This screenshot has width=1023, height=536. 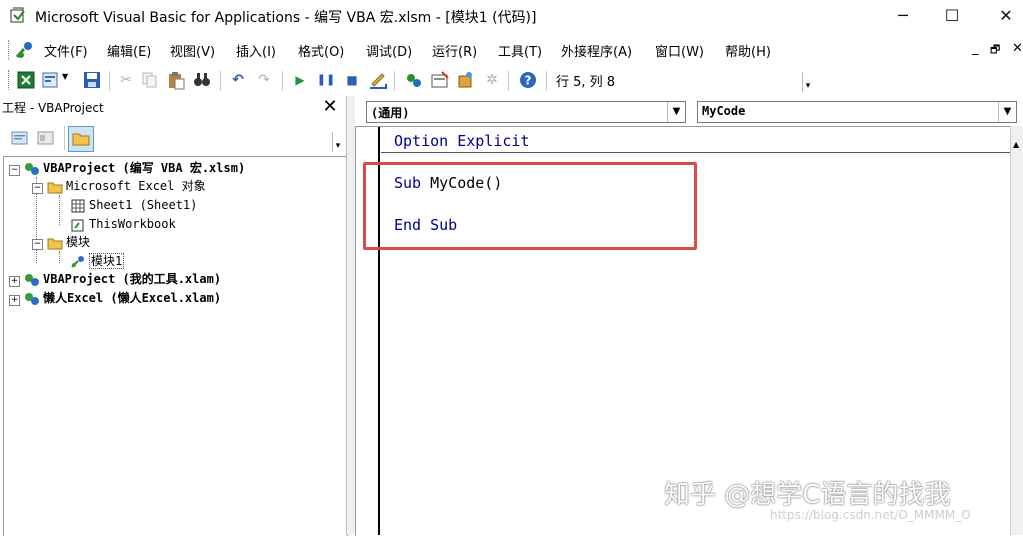 I want to click on menu-edit: 编辑(E), so click(x=129, y=50).